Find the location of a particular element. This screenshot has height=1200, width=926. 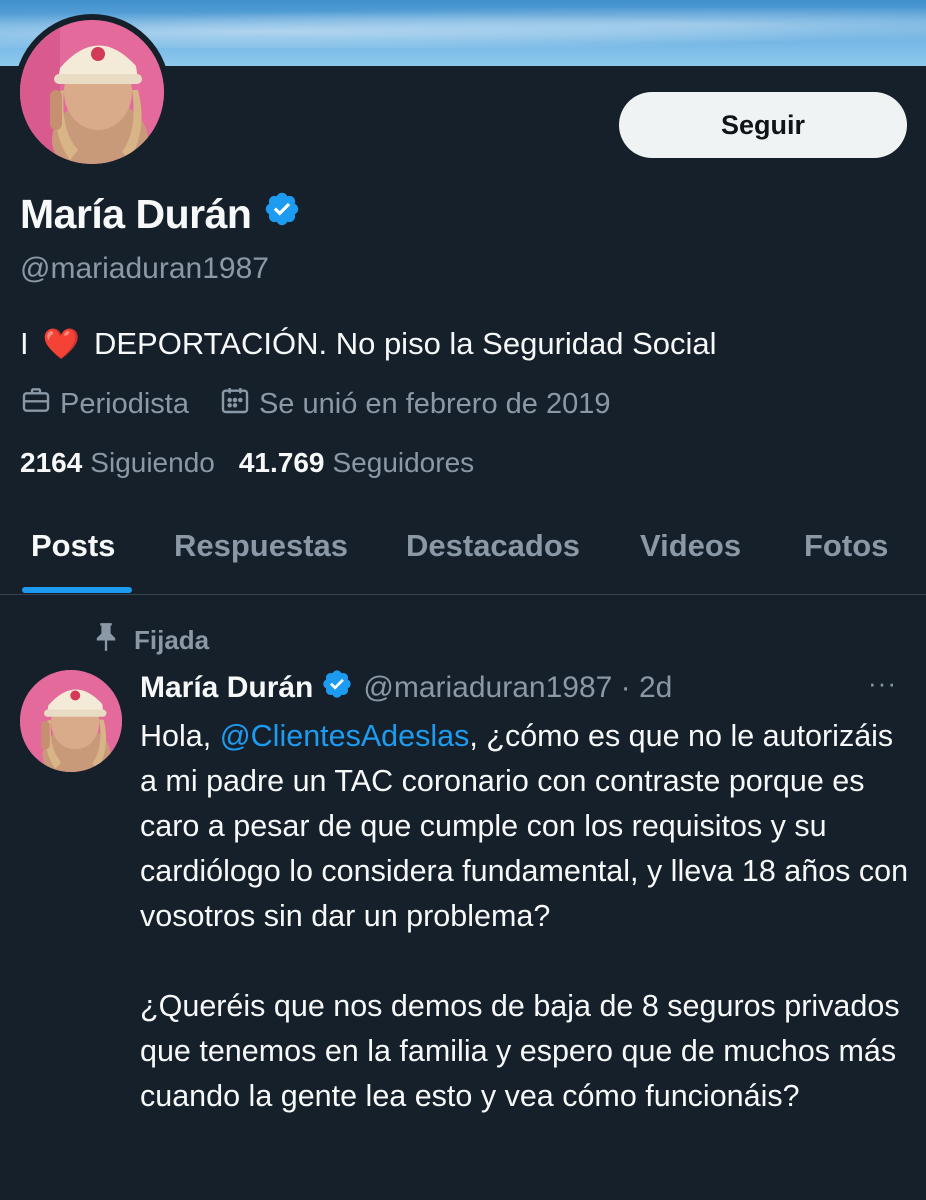

follow-button: Seguir is located at coordinates (763, 125).